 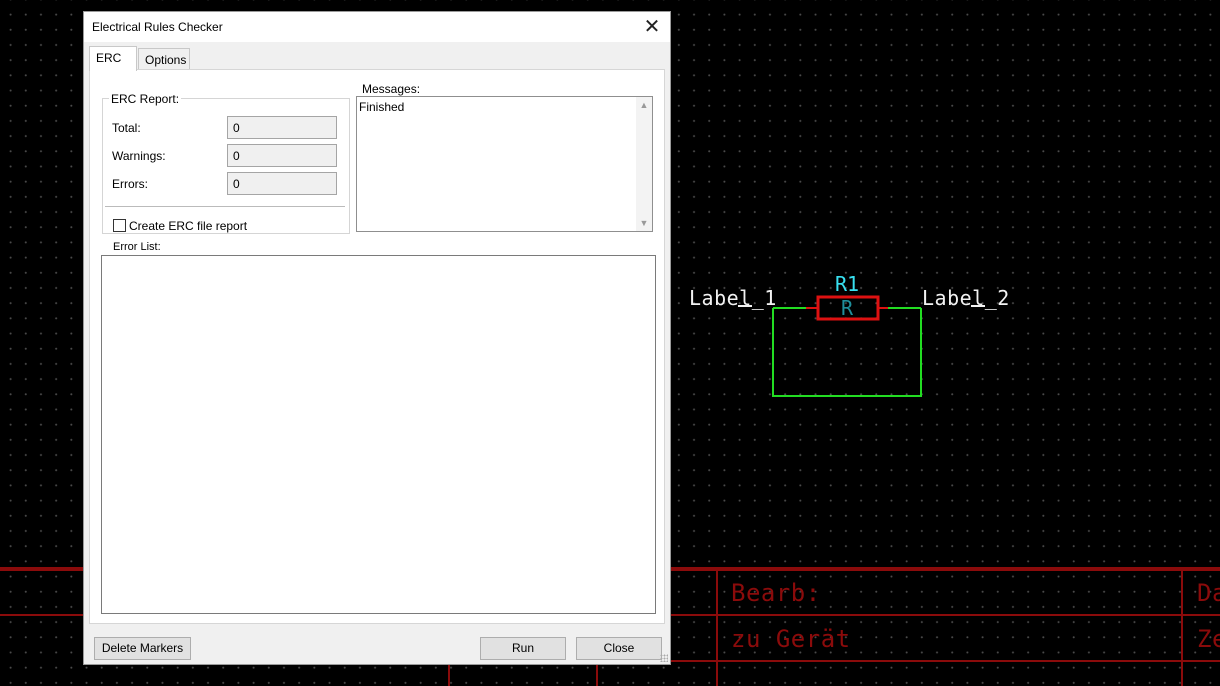 What do you see at coordinates (126, 128) in the screenshot?
I see `total-label: Total:` at bounding box center [126, 128].